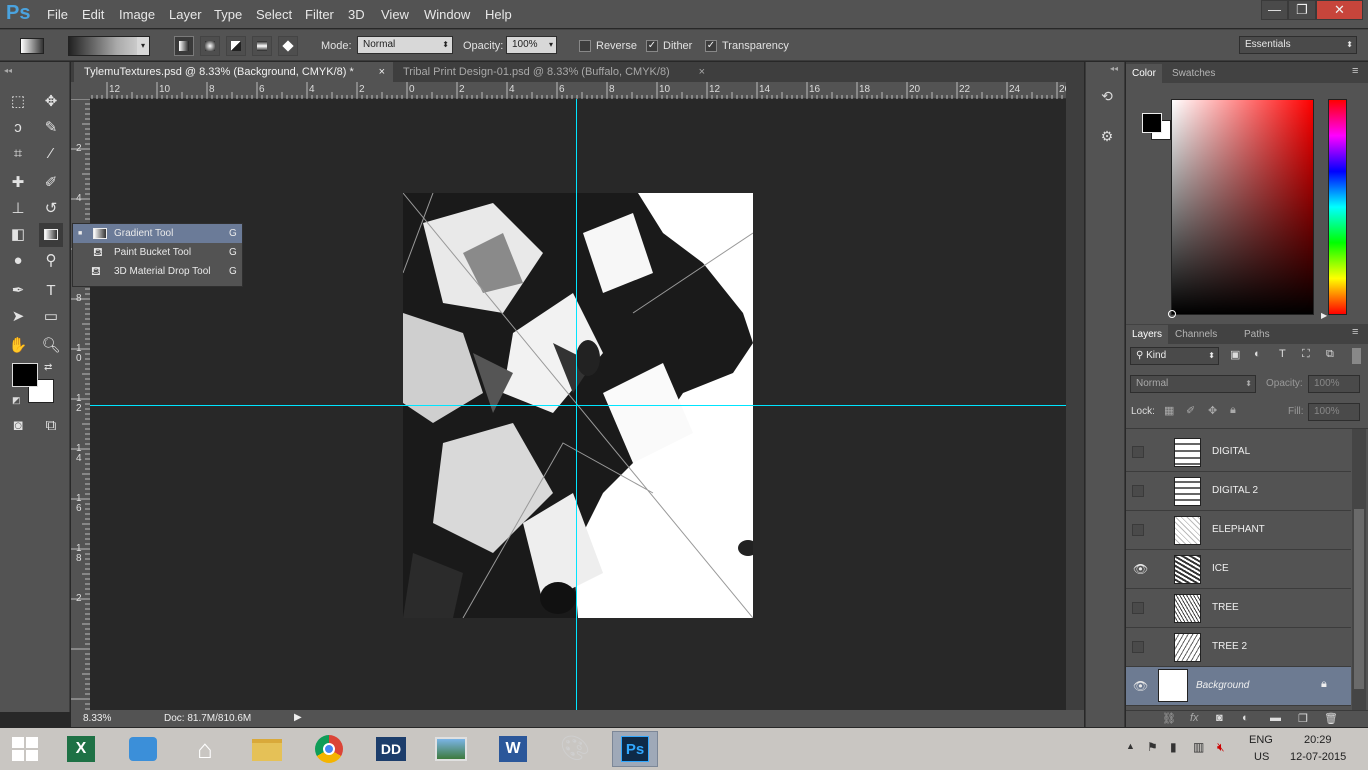 This screenshot has height=770, width=1368. What do you see at coordinates (18, 261) in the screenshot?
I see `blur-tool-icon: ●` at bounding box center [18, 261].